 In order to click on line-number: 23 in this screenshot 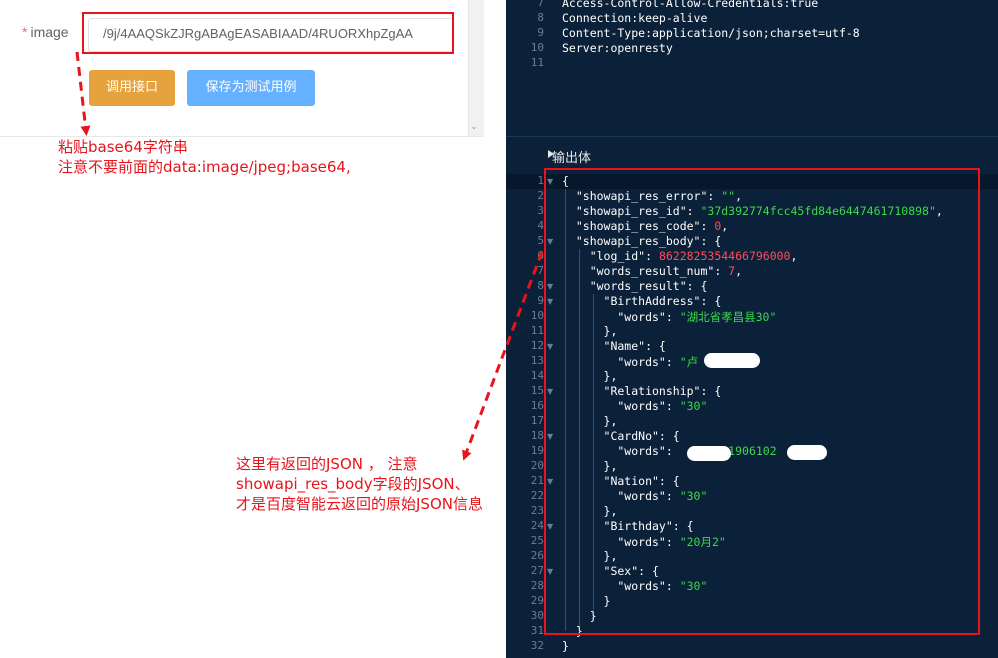, I will do `click(537, 510)`.